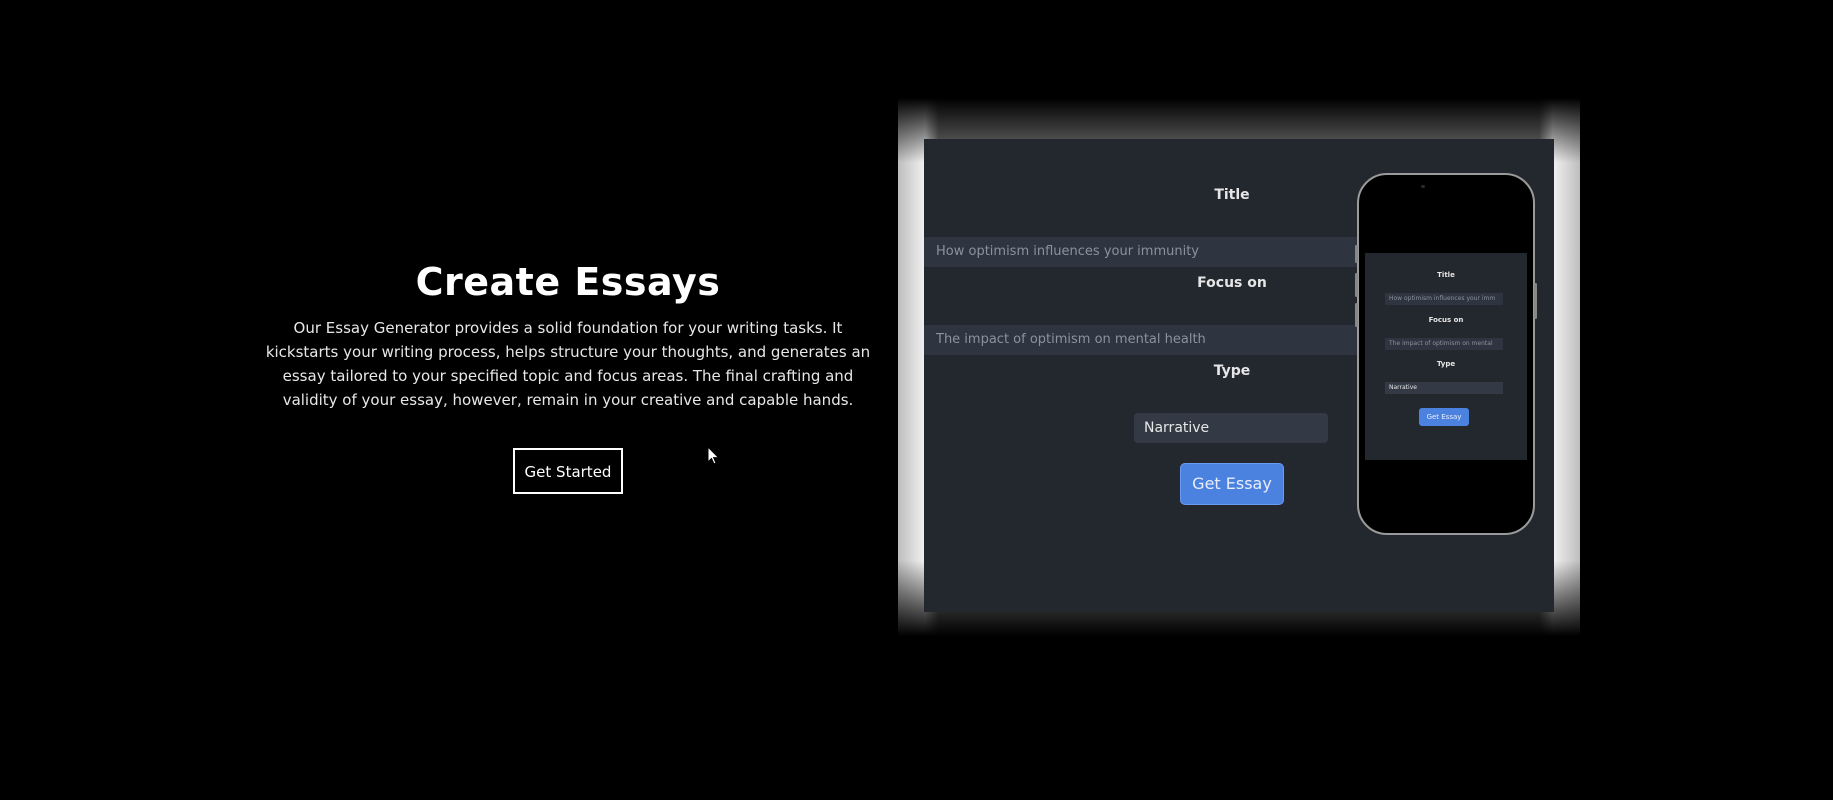  I want to click on focus-label: Focus on, so click(1232, 283).